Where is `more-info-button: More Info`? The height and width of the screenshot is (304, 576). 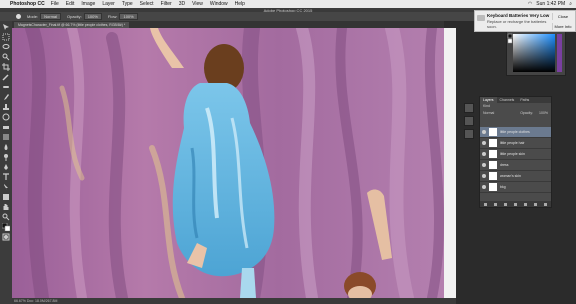
more-info-button: More Info is located at coordinates (562, 26).